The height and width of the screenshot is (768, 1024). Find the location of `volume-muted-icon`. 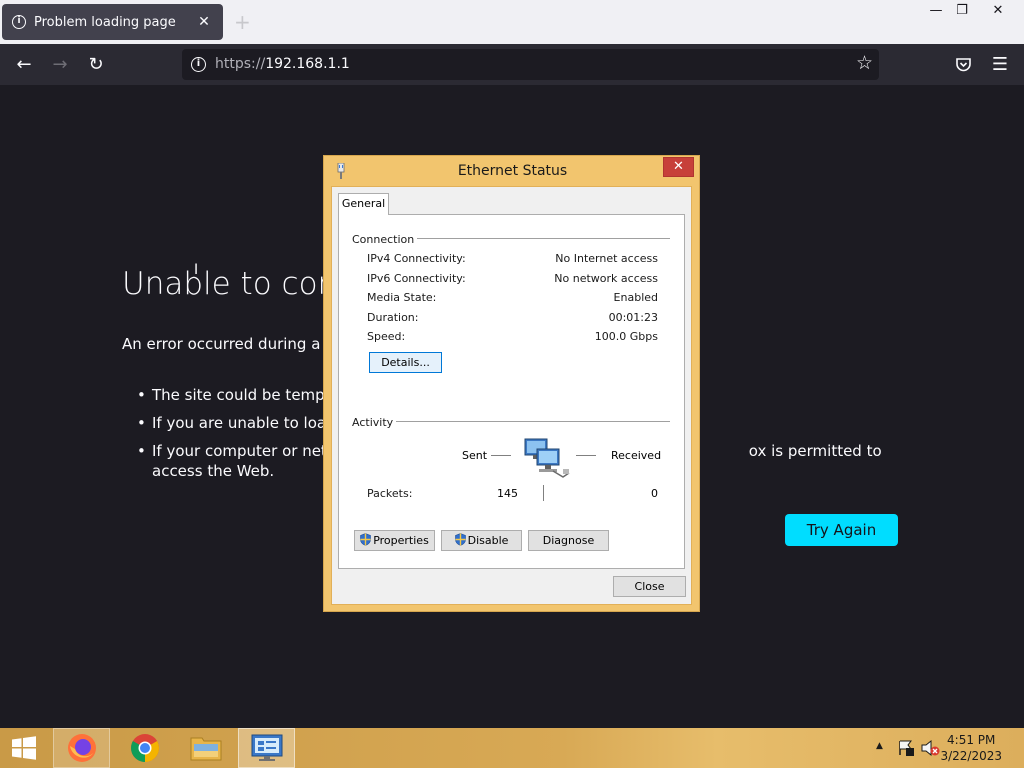

volume-muted-icon is located at coordinates (930, 748).